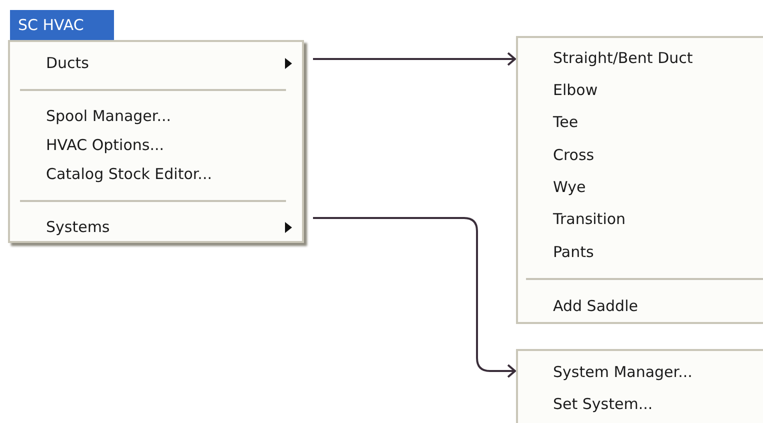  Describe the element at coordinates (62, 25) in the screenshot. I see `menu-title: SC HVAC` at that location.